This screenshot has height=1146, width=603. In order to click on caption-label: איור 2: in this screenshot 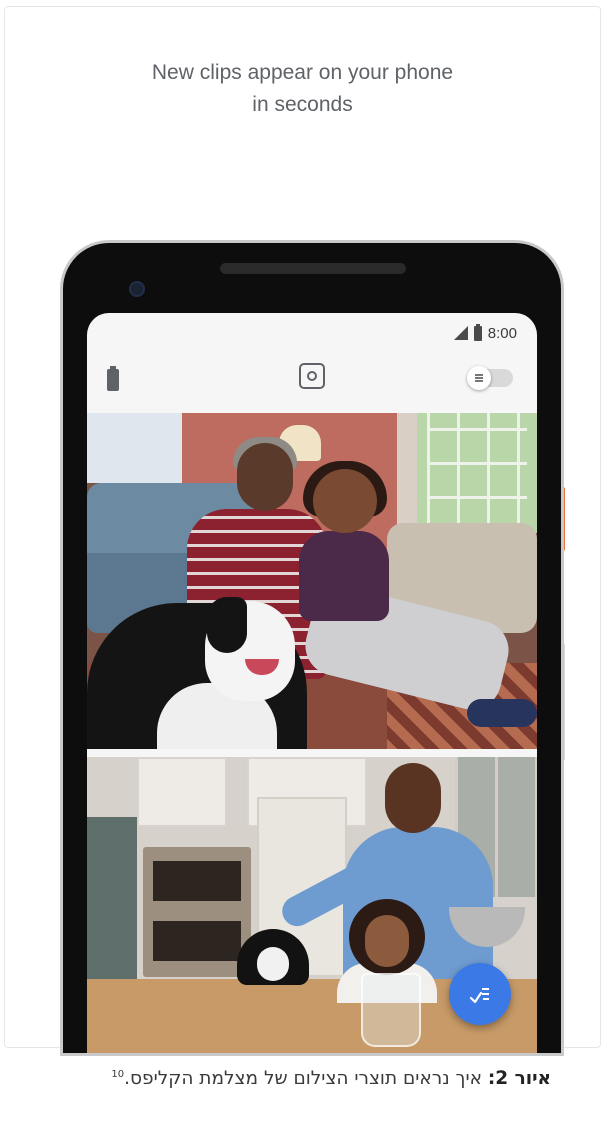, I will do `click(519, 1079)`.